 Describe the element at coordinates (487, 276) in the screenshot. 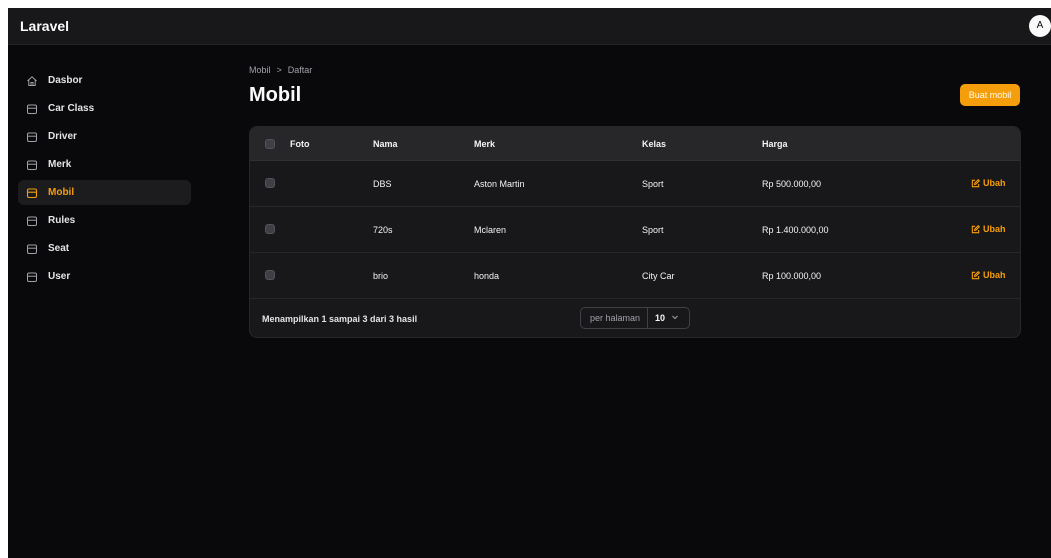

I see `cell-merk: honda` at that location.